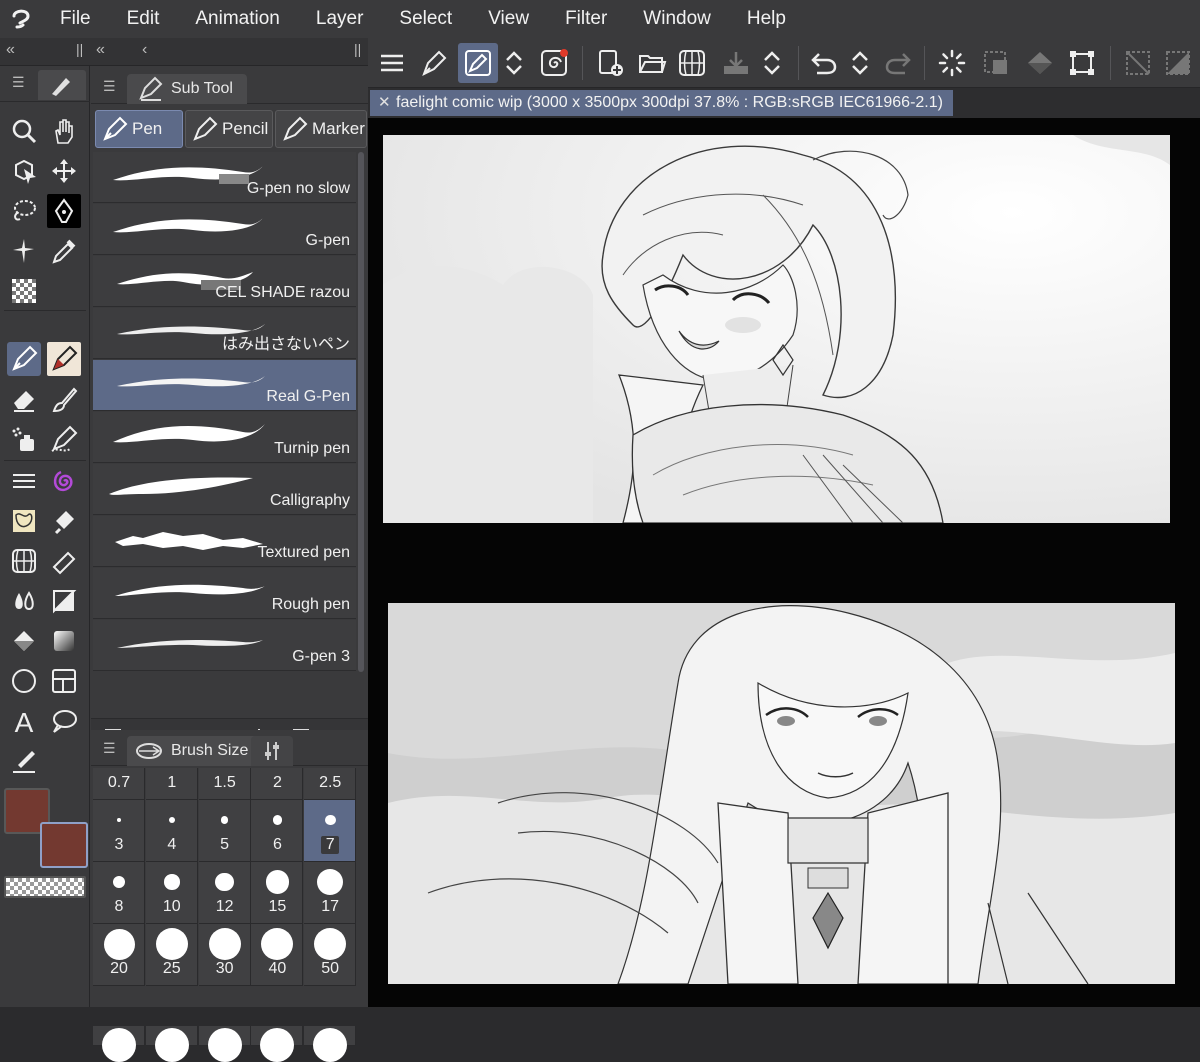  What do you see at coordinates (171, 831) in the screenshot?
I see `brush-size-cell: 4` at bounding box center [171, 831].